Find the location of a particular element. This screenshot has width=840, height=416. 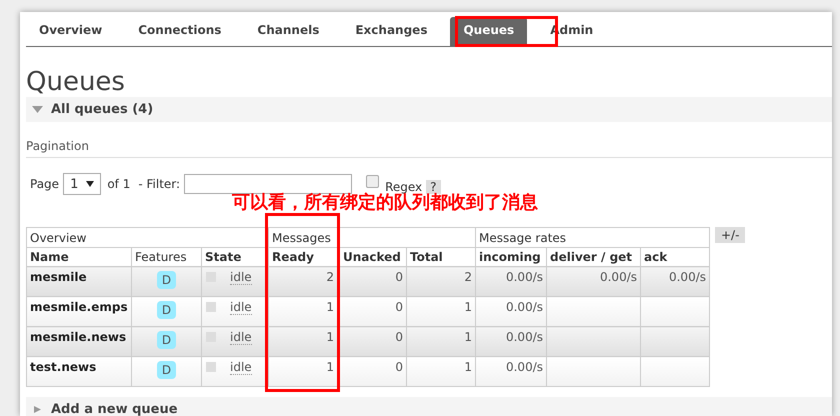

nav-tab: Overview is located at coordinates (71, 31).